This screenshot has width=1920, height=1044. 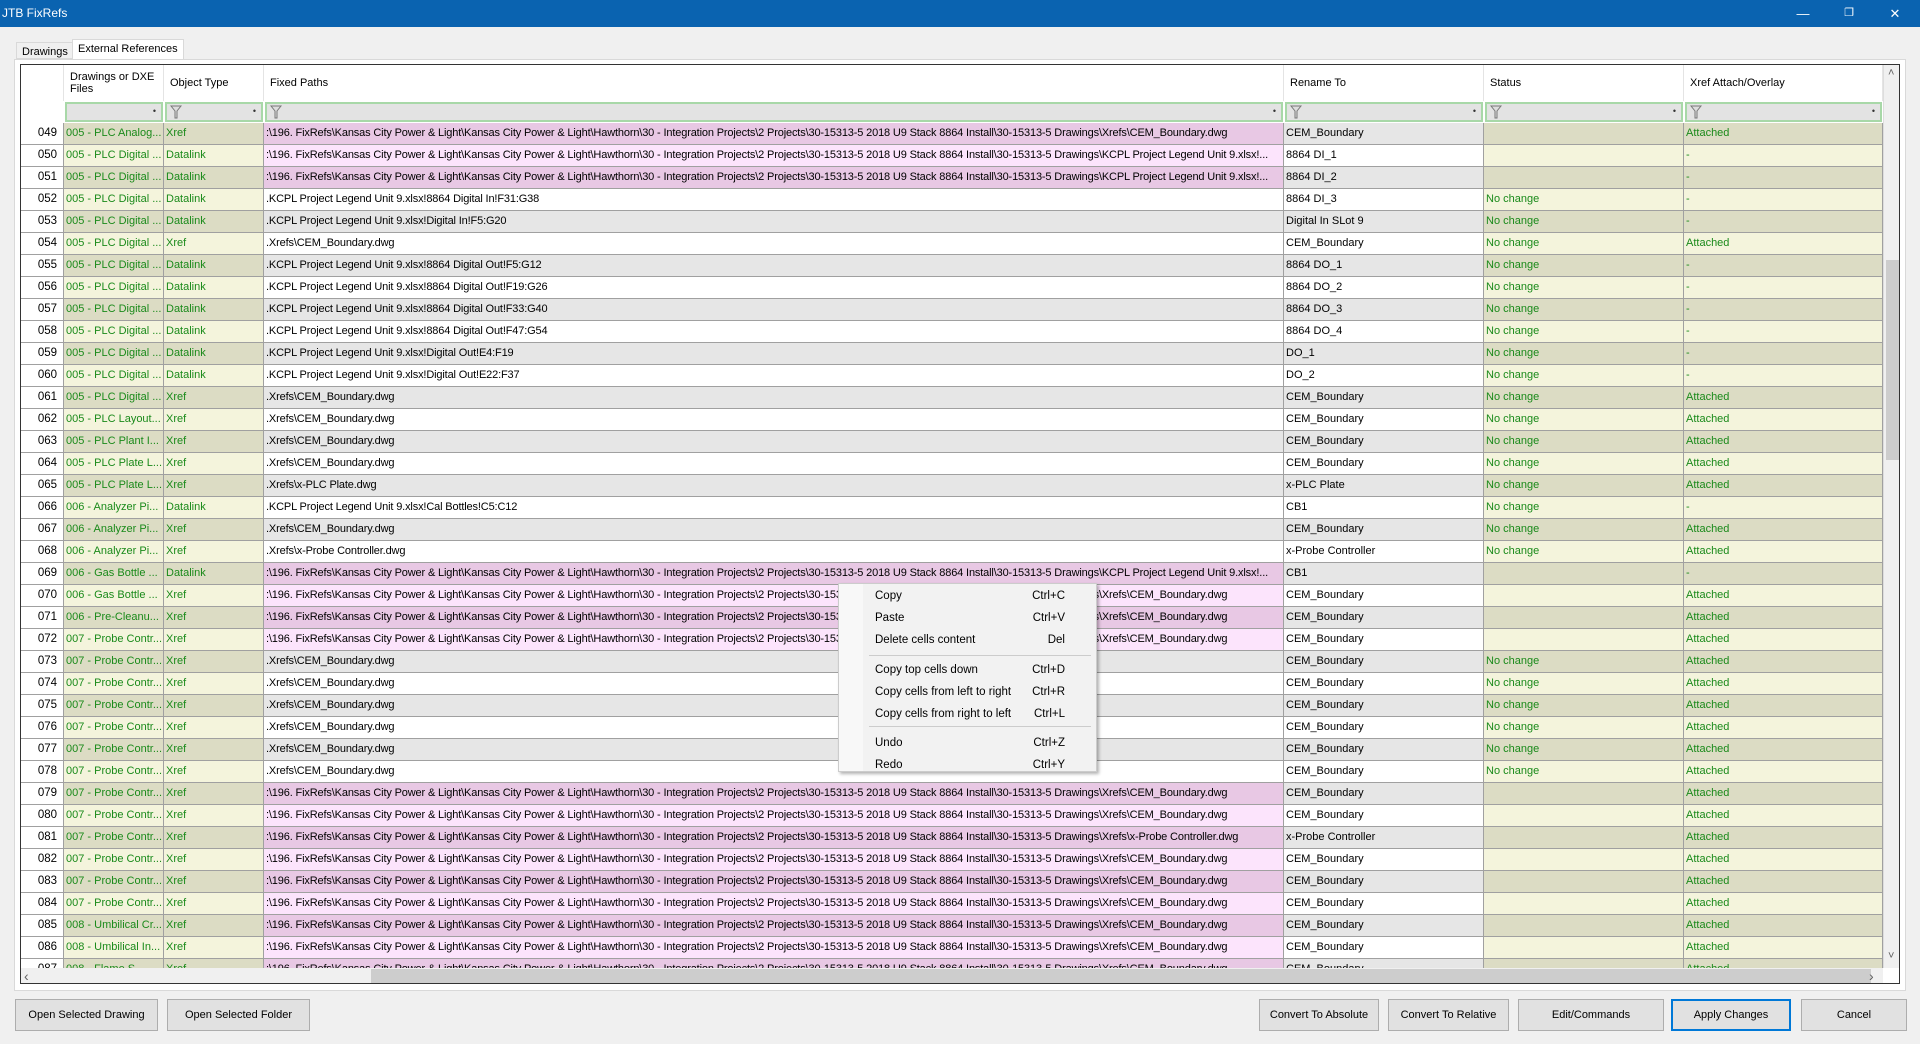 What do you see at coordinates (42, 508) in the screenshot?
I see `row-number-cell: 066` at bounding box center [42, 508].